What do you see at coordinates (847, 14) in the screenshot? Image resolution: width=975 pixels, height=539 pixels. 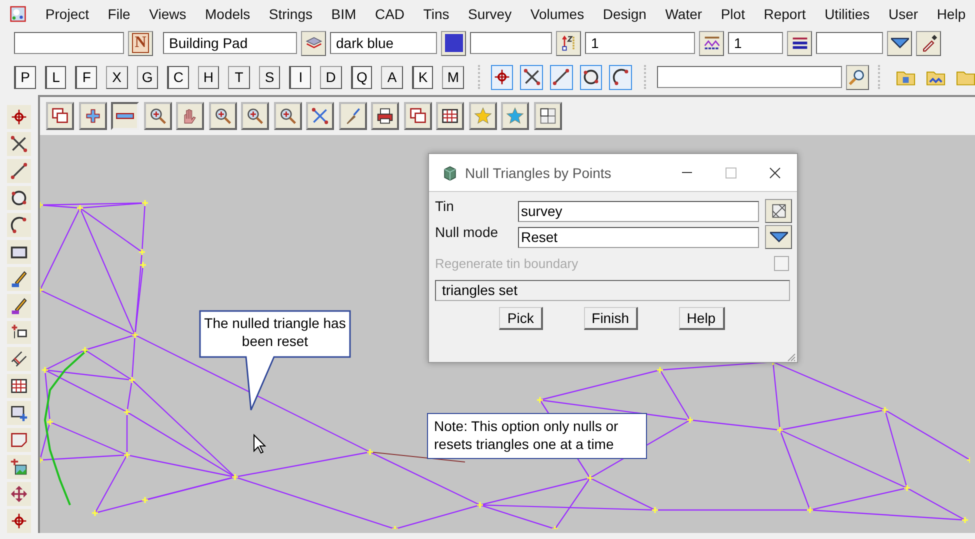 I see `menu-item: Utilities` at bounding box center [847, 14].